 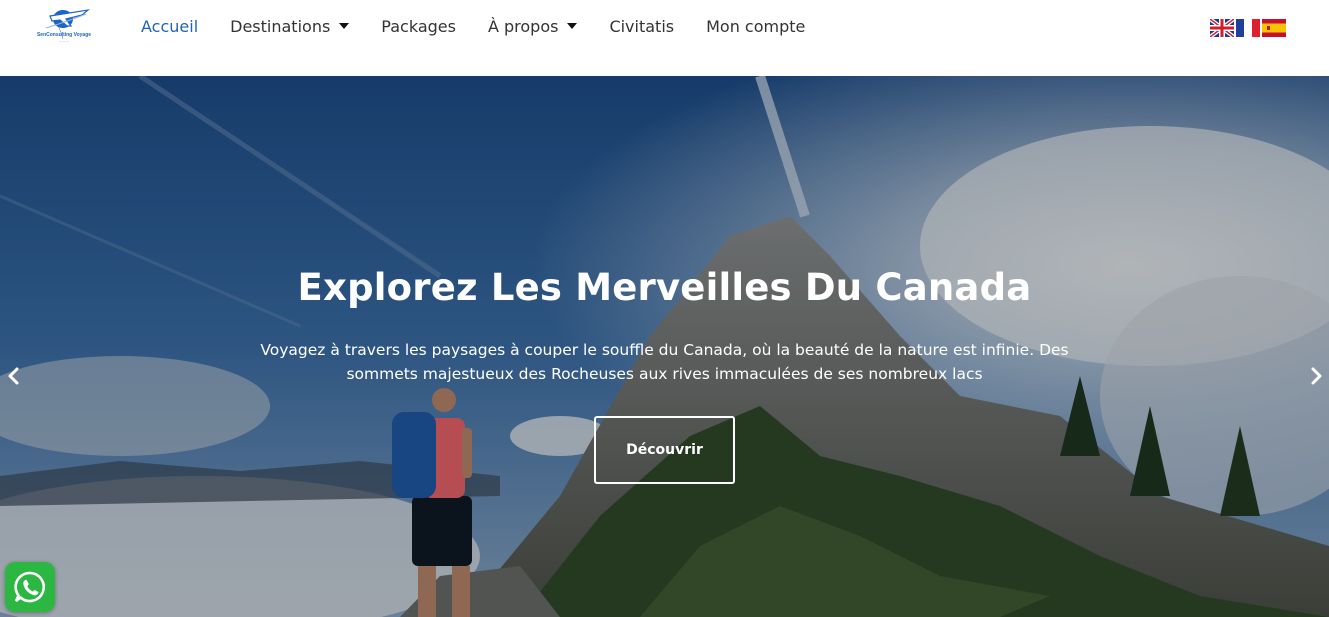 What do you see at coordinates (523, 26) in the screenshot?
I see `nav-label: À propos` at bounding box center [523, 26].